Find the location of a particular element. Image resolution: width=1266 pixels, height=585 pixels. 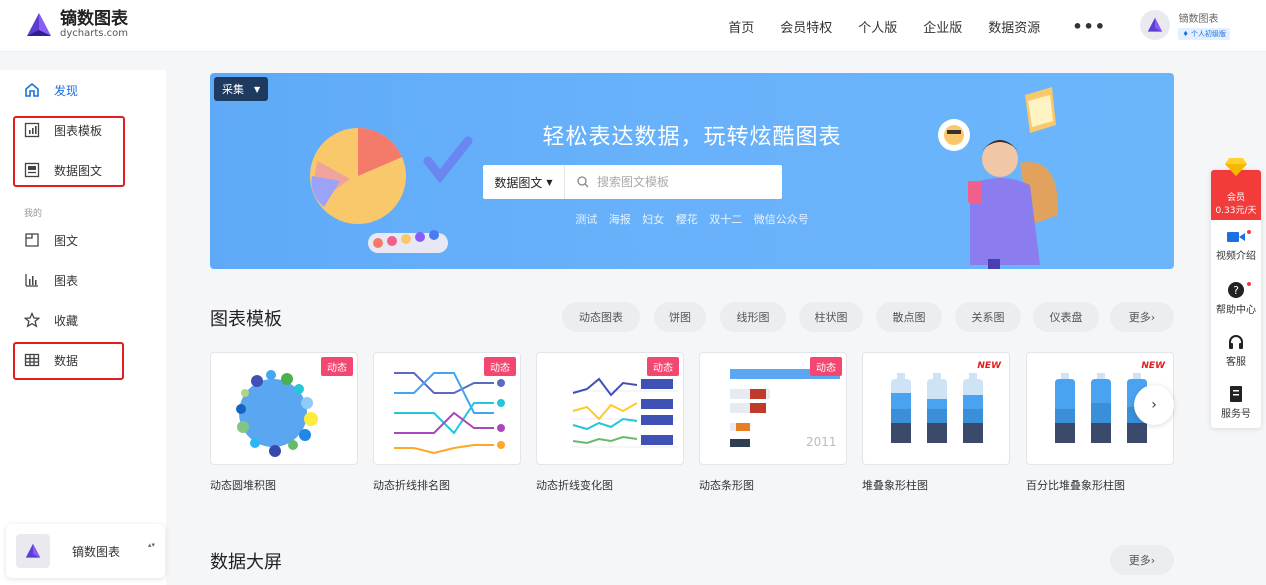

section-title-templates: 图表模板 is located at coordinates (246, 319).